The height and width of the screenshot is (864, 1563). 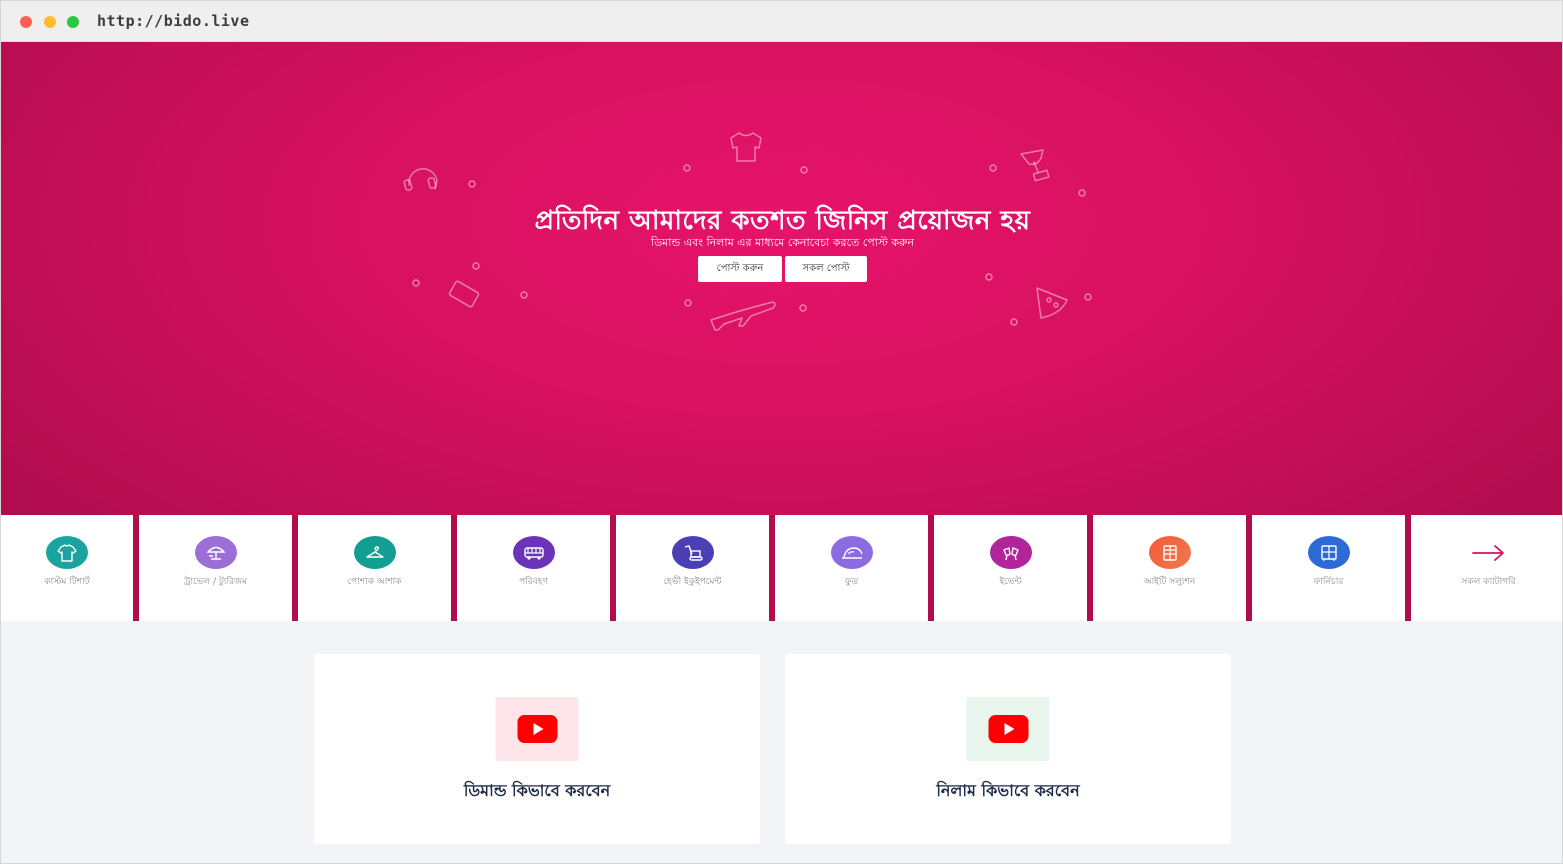 I want to click on phone-outline-icon, so click(x=464, y=294).